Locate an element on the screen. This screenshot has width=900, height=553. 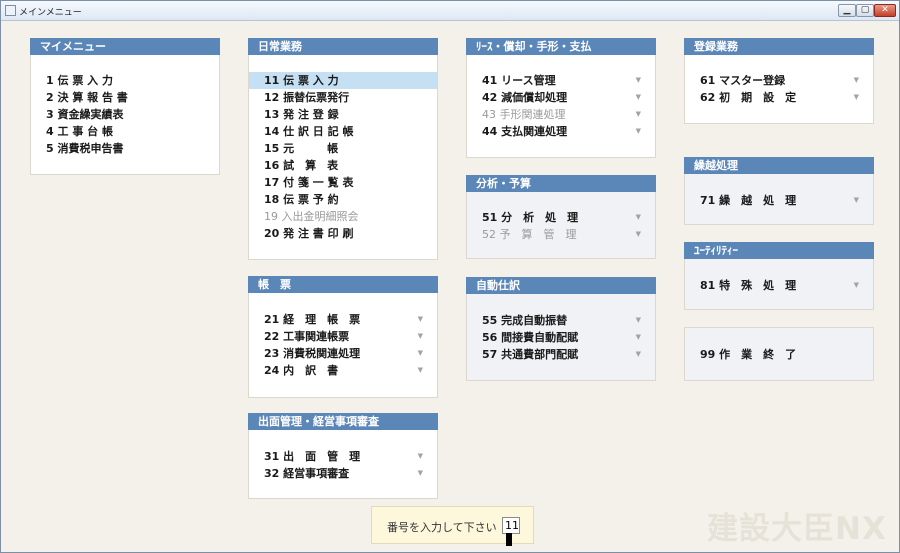
menu-item-11: 11 伝 票 入 力 is located at coordinates (343, 80).